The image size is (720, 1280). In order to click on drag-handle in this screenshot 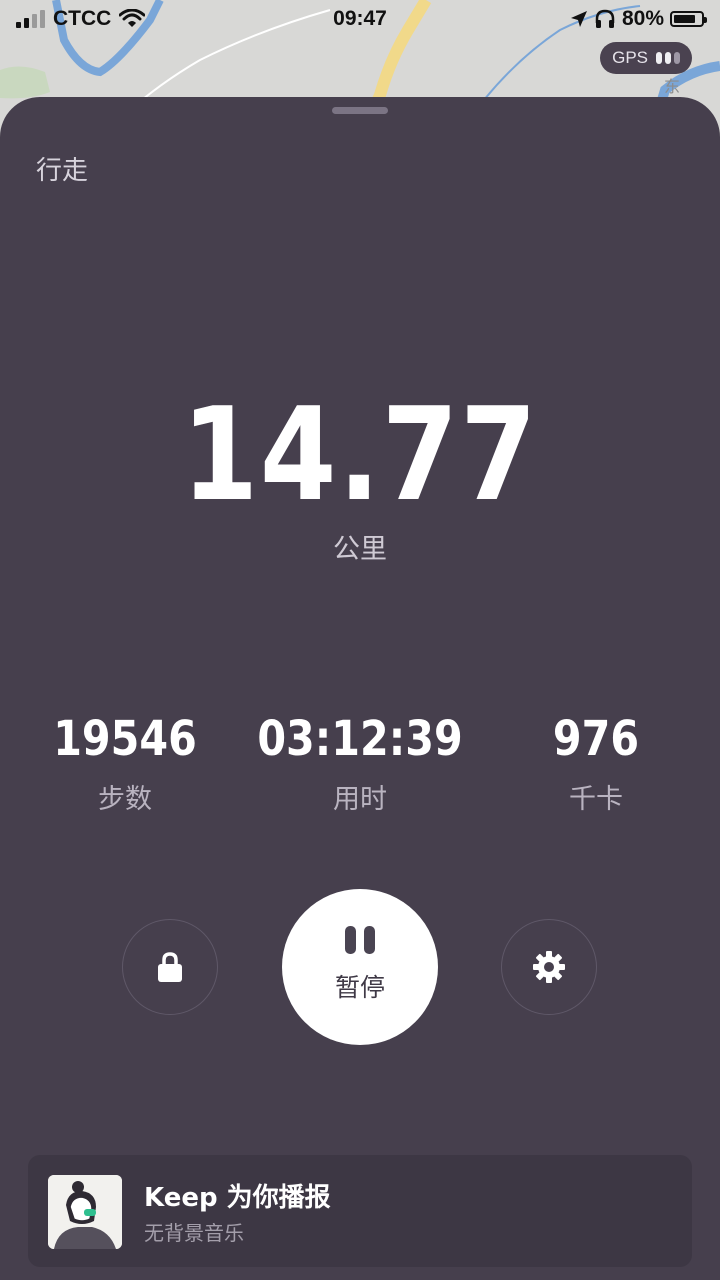, I will do `click(360, 110)`.